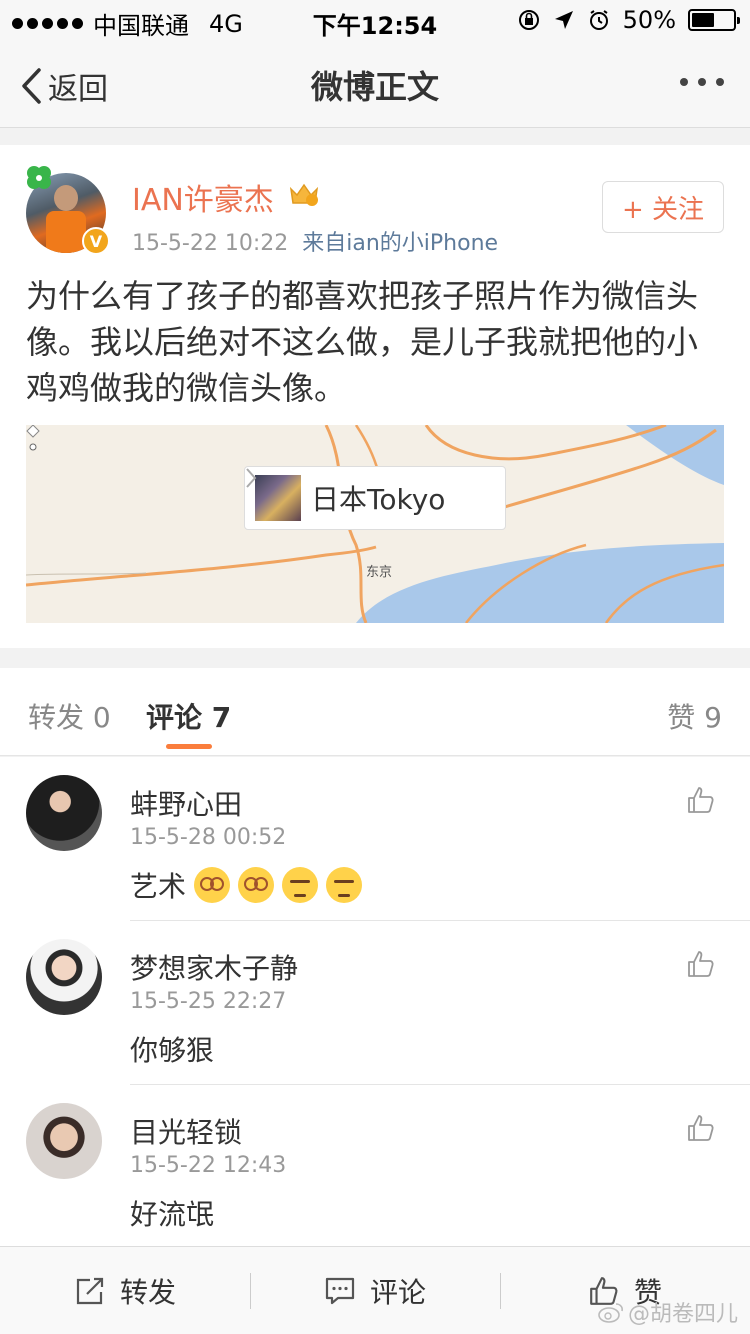  I want to click on nav-bar: 返回 微博正文, so click(375, 84).